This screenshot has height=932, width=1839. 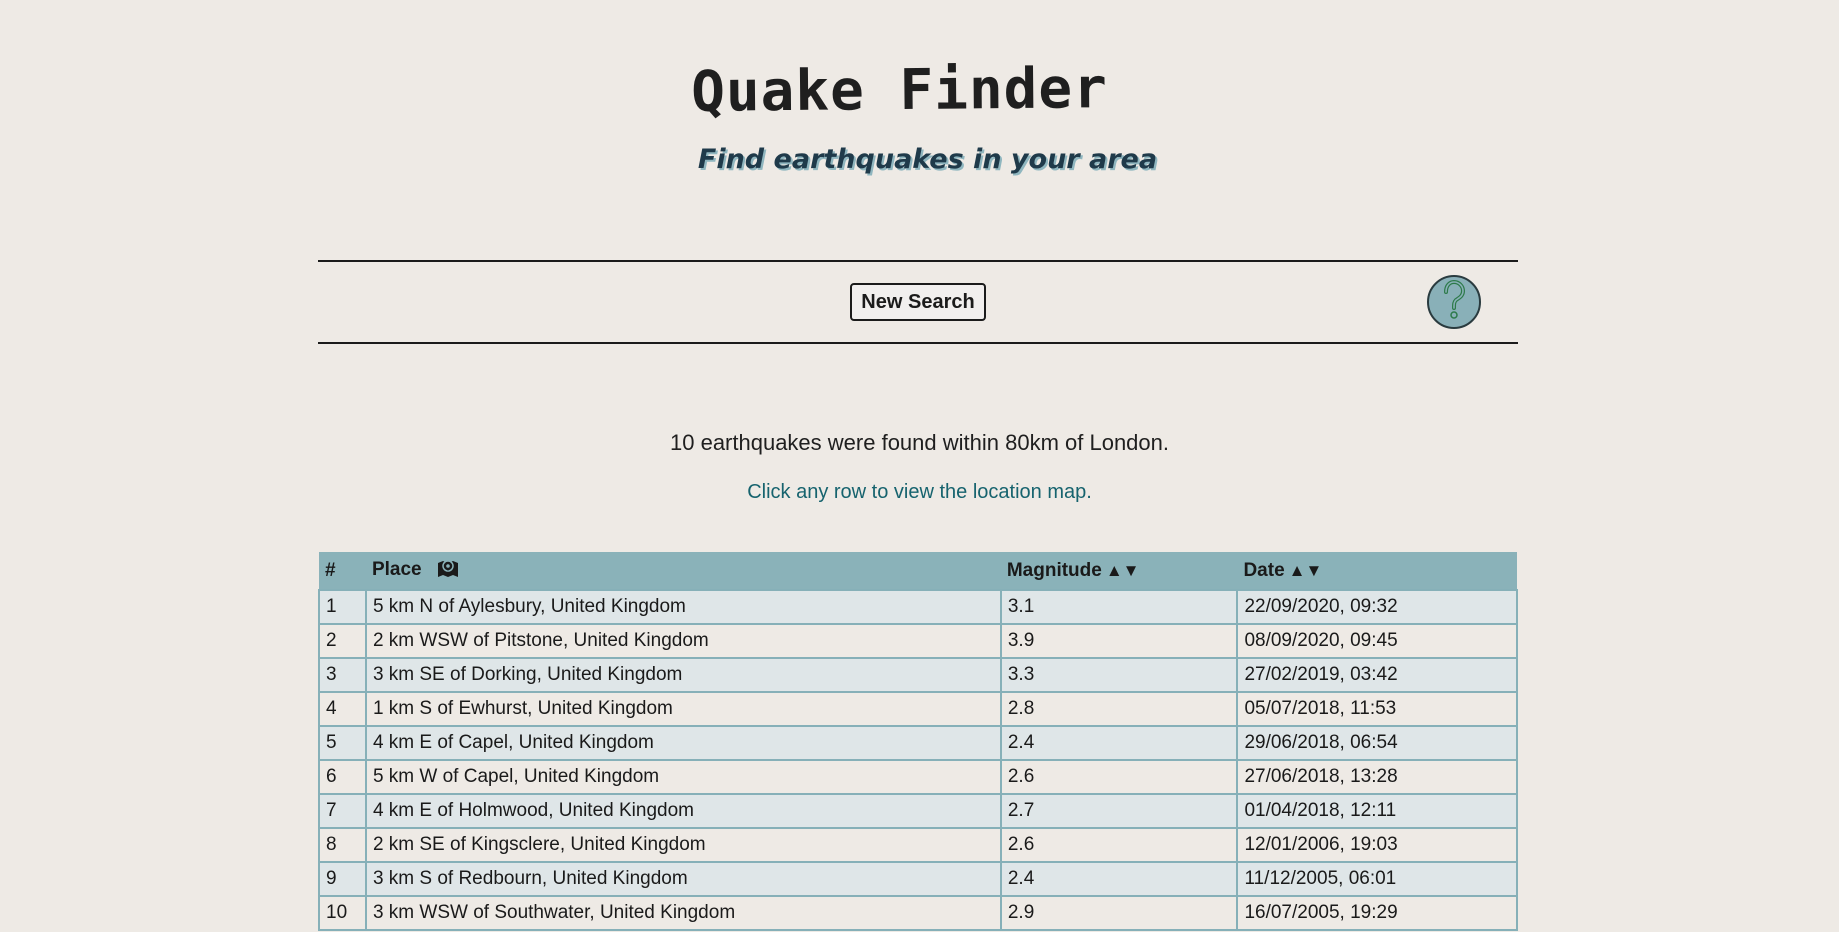 What do you see at coordinates (1377, 641) in the screenshot?
I see `cell-date: 08/09/2020, 09:45` at bounding box center [1377, 641].